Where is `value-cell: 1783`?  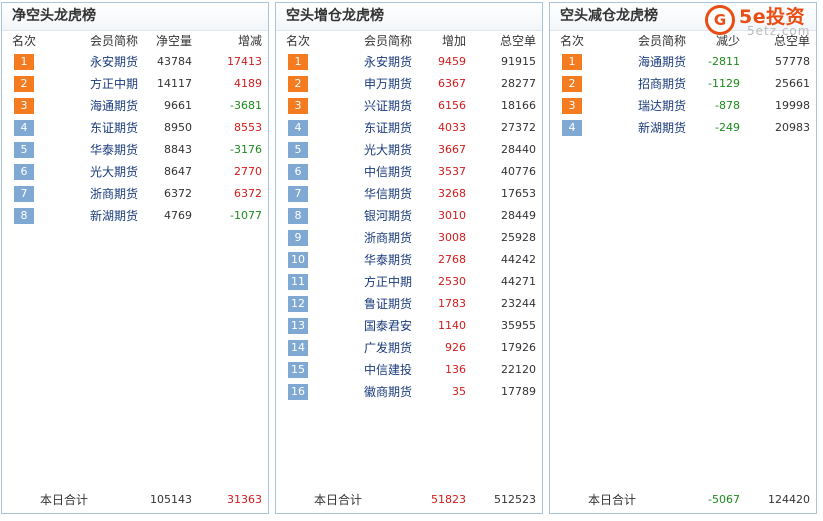
value-cell: 1783 is located at coordinates (452, 303).